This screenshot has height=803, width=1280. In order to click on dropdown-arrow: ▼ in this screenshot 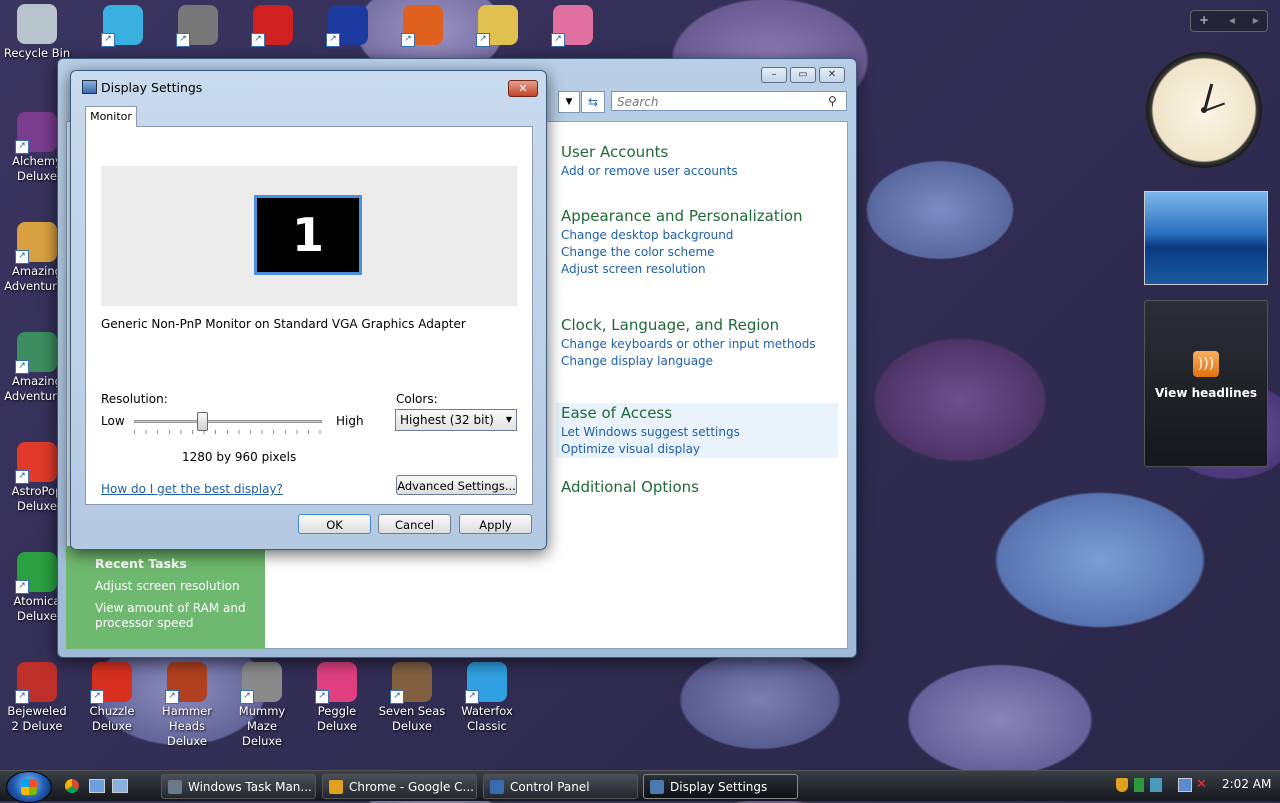, I will do `click(569, 102)`.